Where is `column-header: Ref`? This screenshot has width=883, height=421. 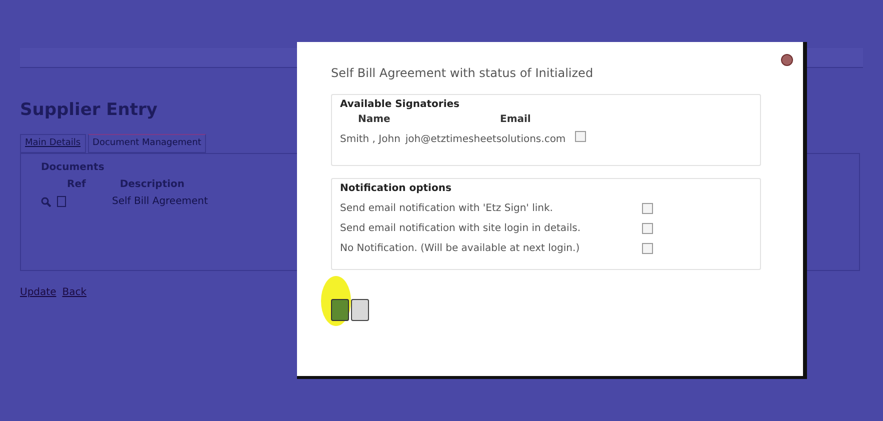
column-header: Ref is located at coordinates (76, 185).